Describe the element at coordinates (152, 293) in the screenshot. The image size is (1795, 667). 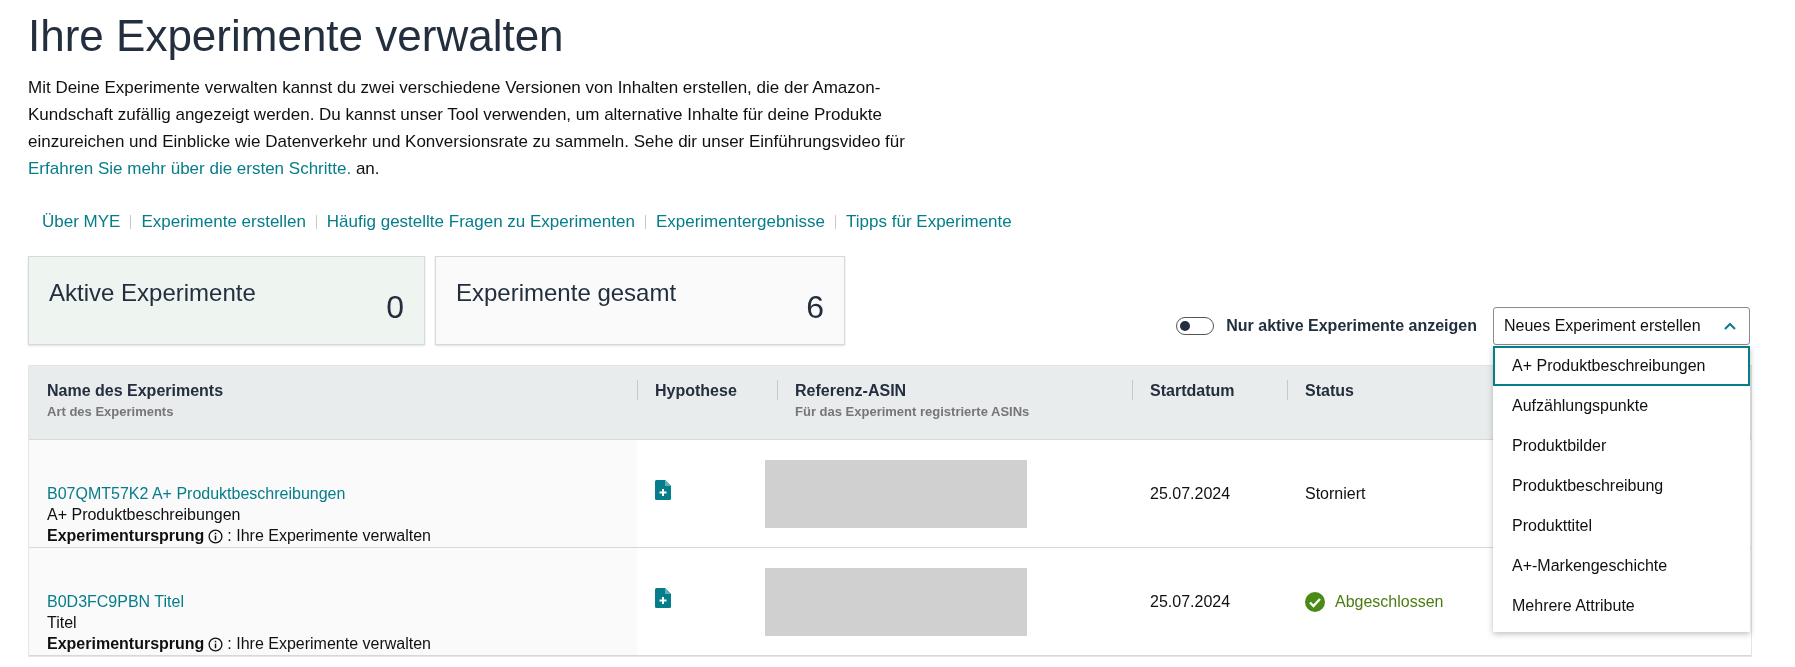
I see `stat-label: Aktive Experimente` at that location.